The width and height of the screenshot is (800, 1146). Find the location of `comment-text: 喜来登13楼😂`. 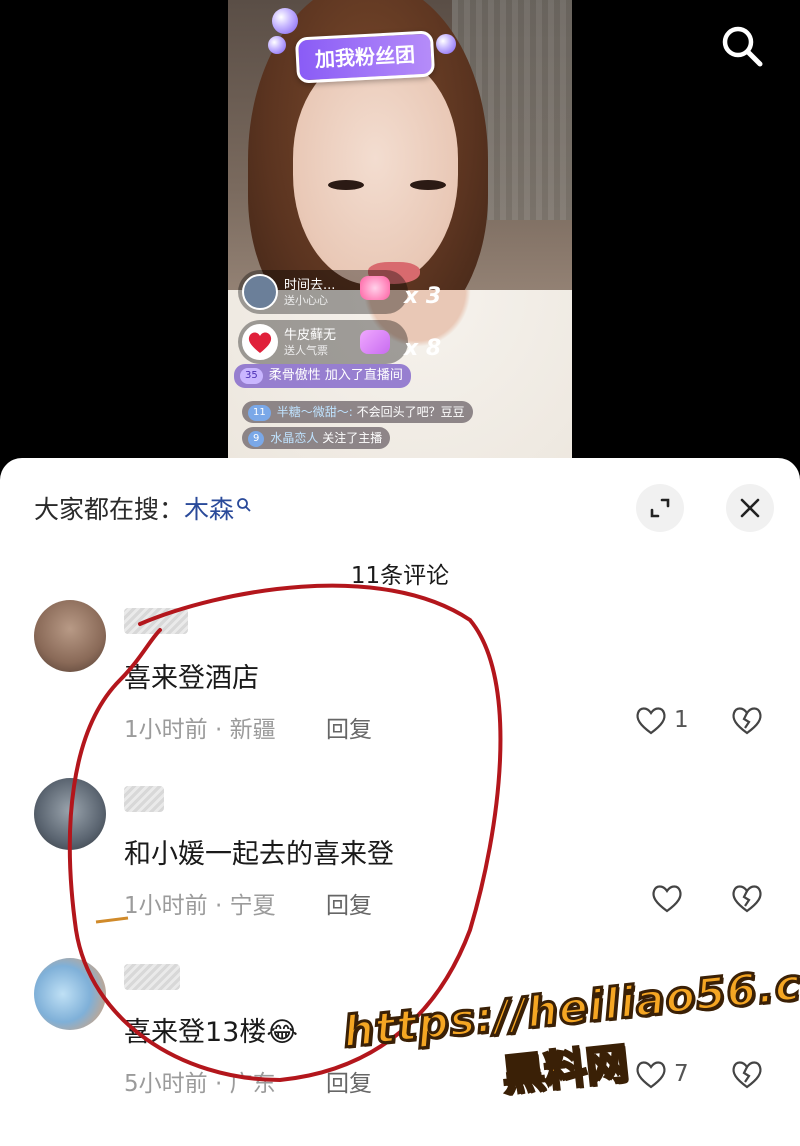

comment-text: 喜来登13楼😂 is located at coordinates (211, 1032).